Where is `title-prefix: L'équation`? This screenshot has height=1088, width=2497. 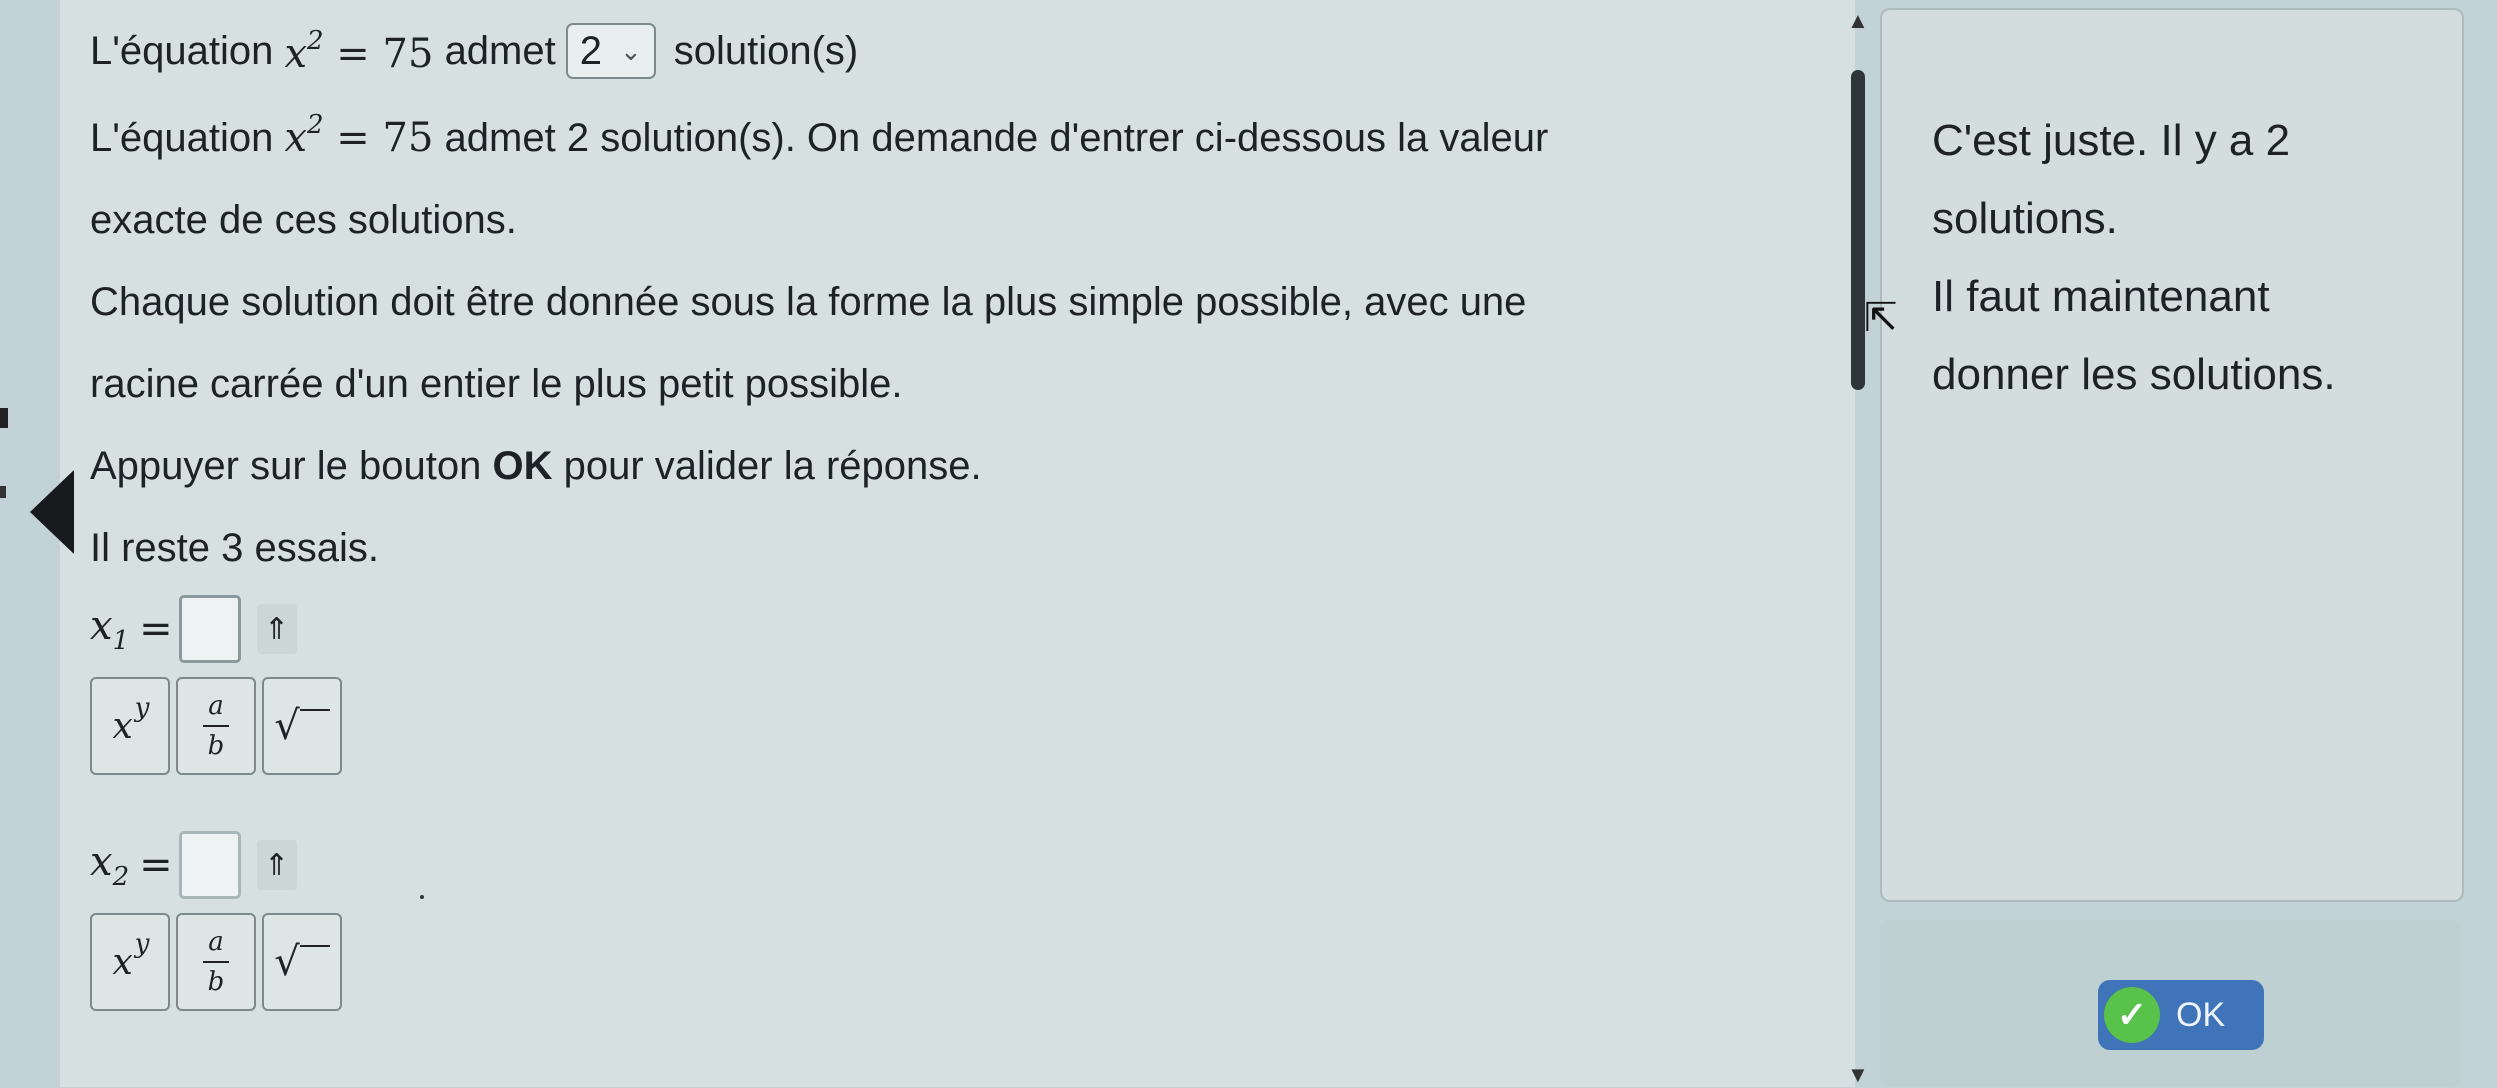 title-prefix: L'équation is located at coordinates (182, 50).